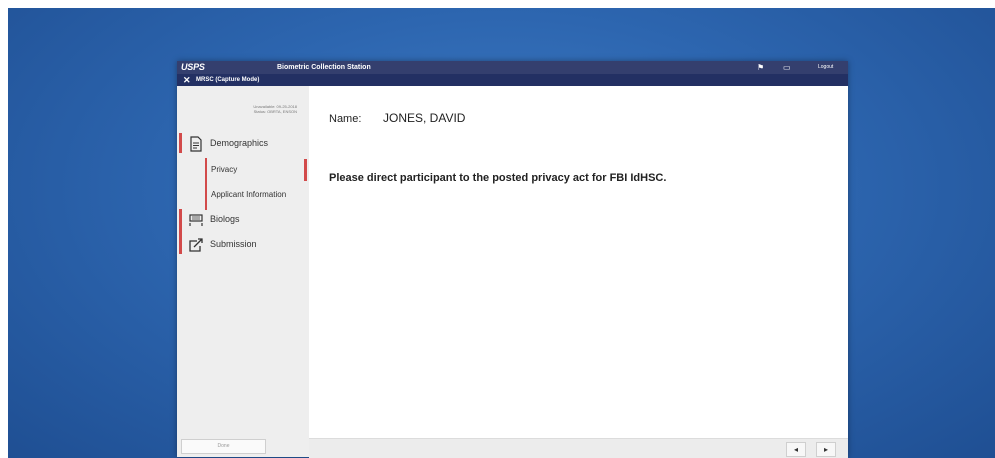 Image resolution: width=995 pixels, height=458 pixels. I want to click on step-label: Biologs, so click(225, 219).